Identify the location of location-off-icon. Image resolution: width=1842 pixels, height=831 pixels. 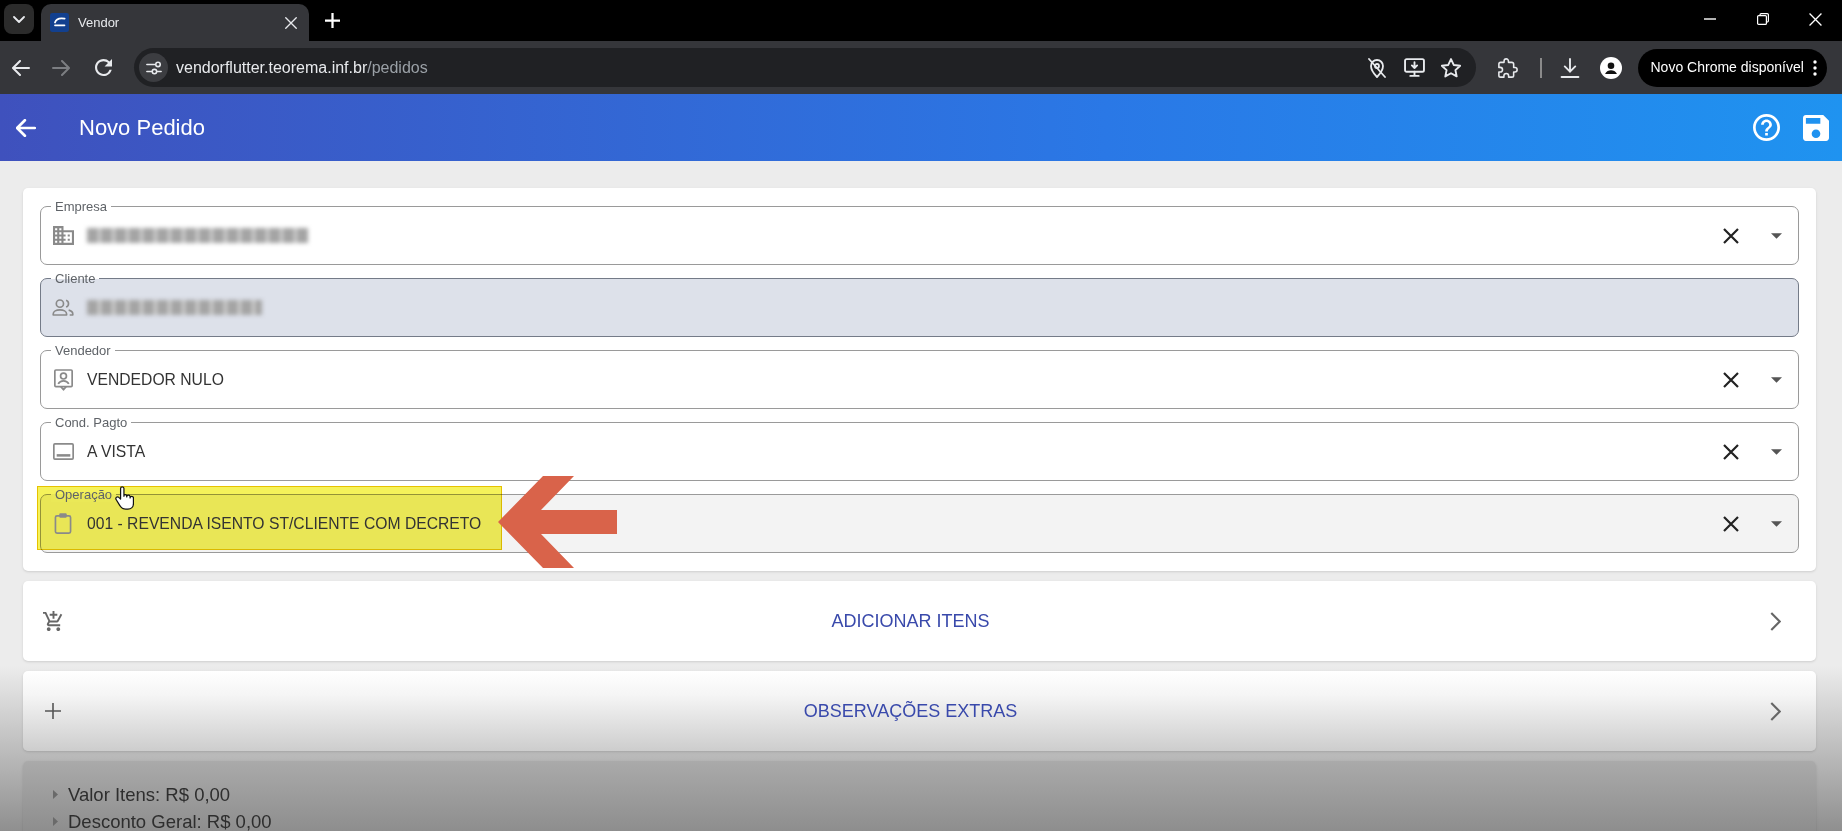
(1377, 67).